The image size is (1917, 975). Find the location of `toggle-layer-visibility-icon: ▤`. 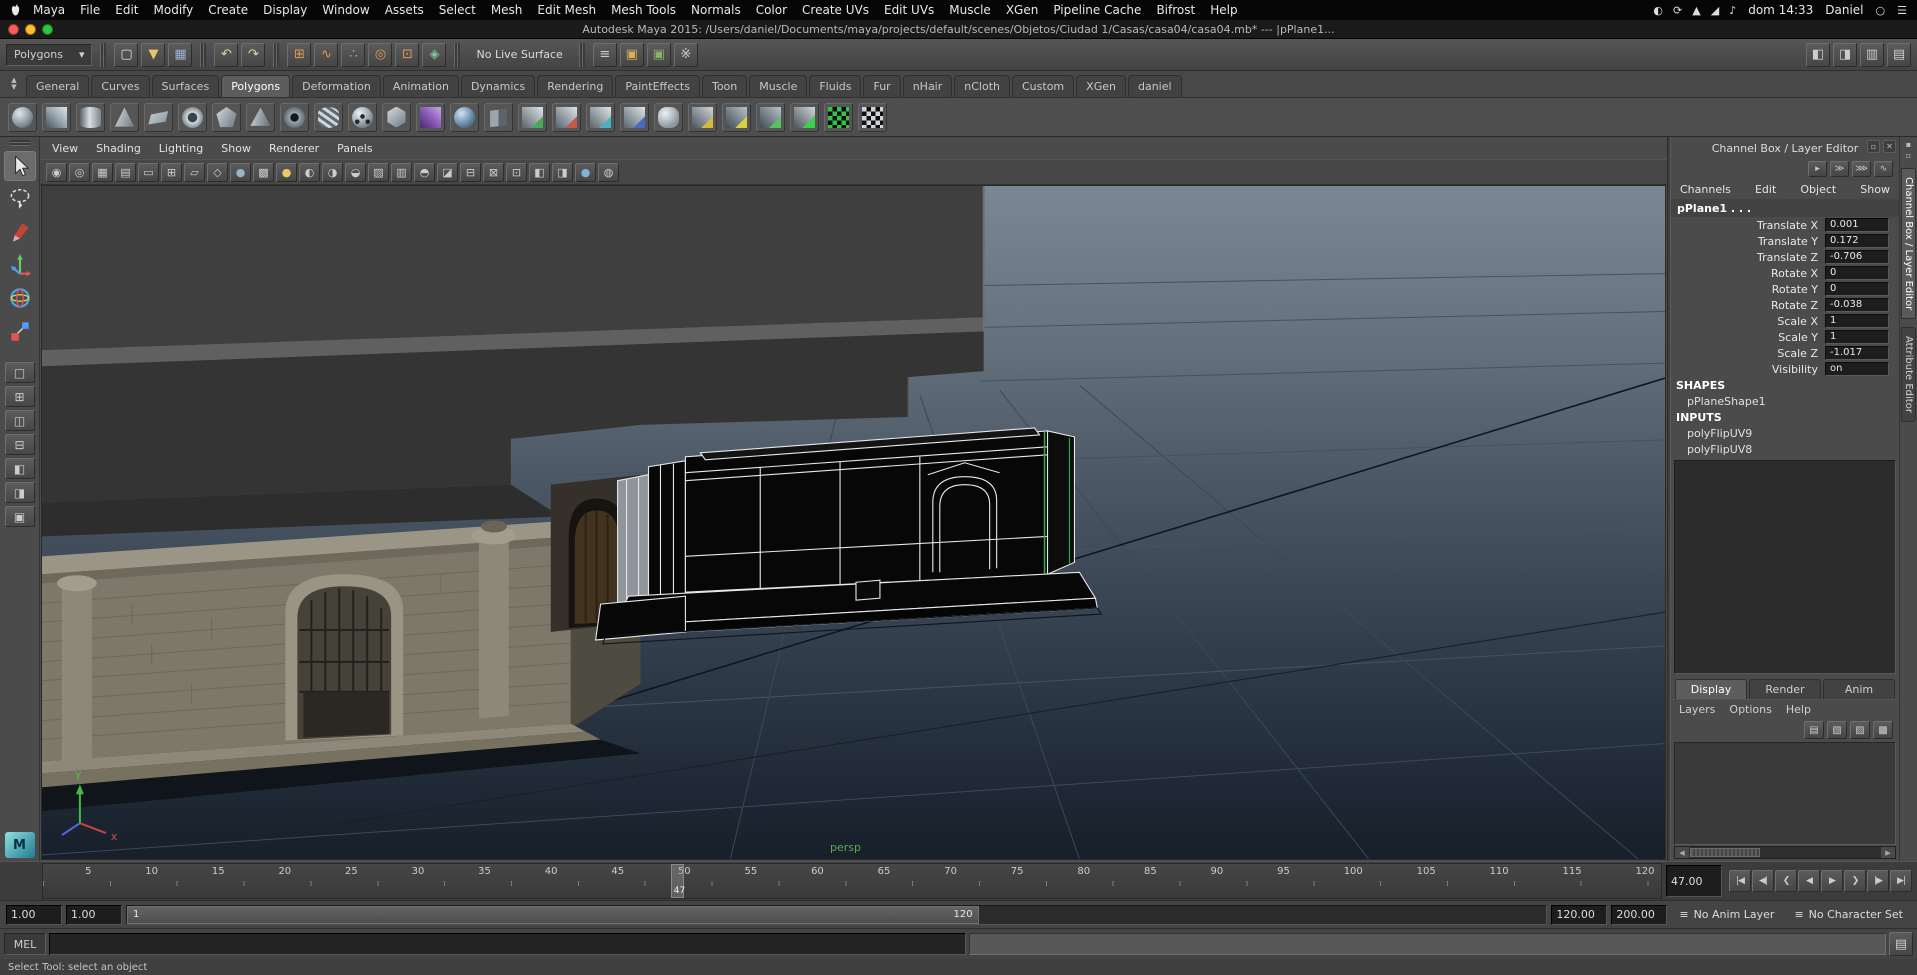

toggle-layer-visibility-icon: ▤ is located at coordinates (1814, 730).